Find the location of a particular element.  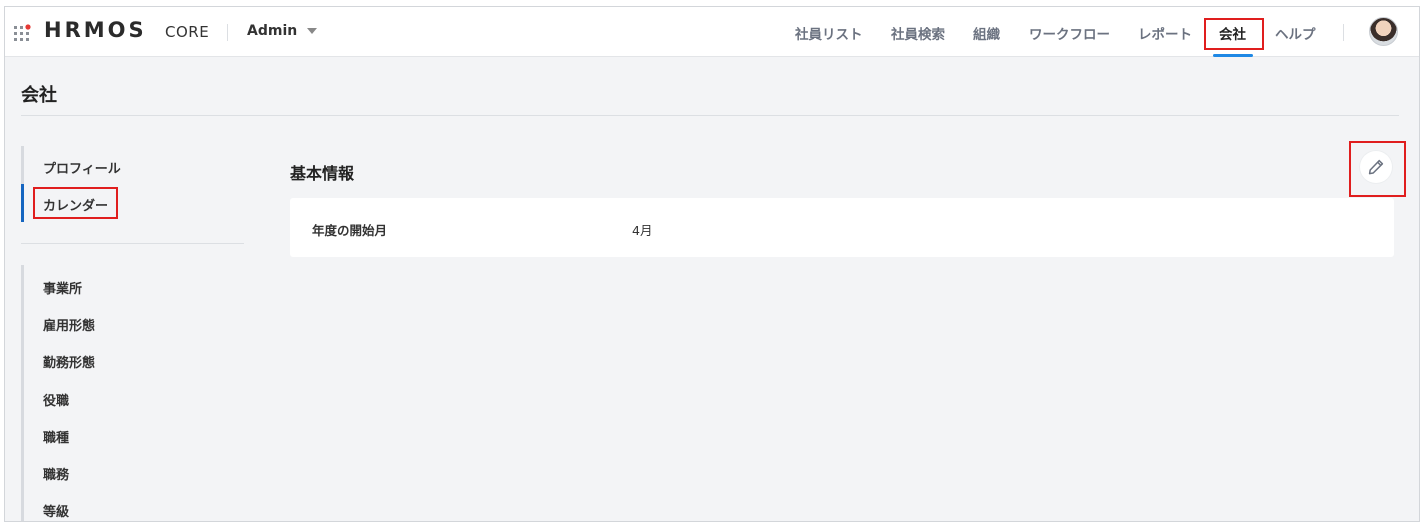

sidebar-item-employment-types: 雇用形態 is located at coordinates (69, 324).